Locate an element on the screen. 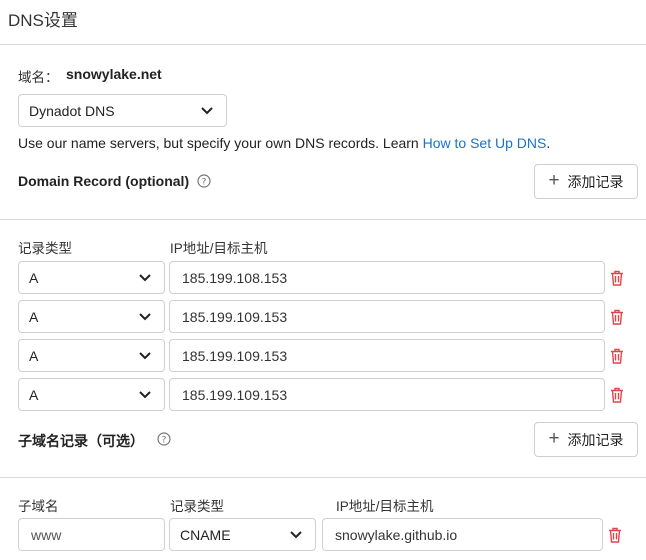 This screenshot has height=560, width=646. add-domain-record-button: + 添加记录 is located at coordinates (586, 181).